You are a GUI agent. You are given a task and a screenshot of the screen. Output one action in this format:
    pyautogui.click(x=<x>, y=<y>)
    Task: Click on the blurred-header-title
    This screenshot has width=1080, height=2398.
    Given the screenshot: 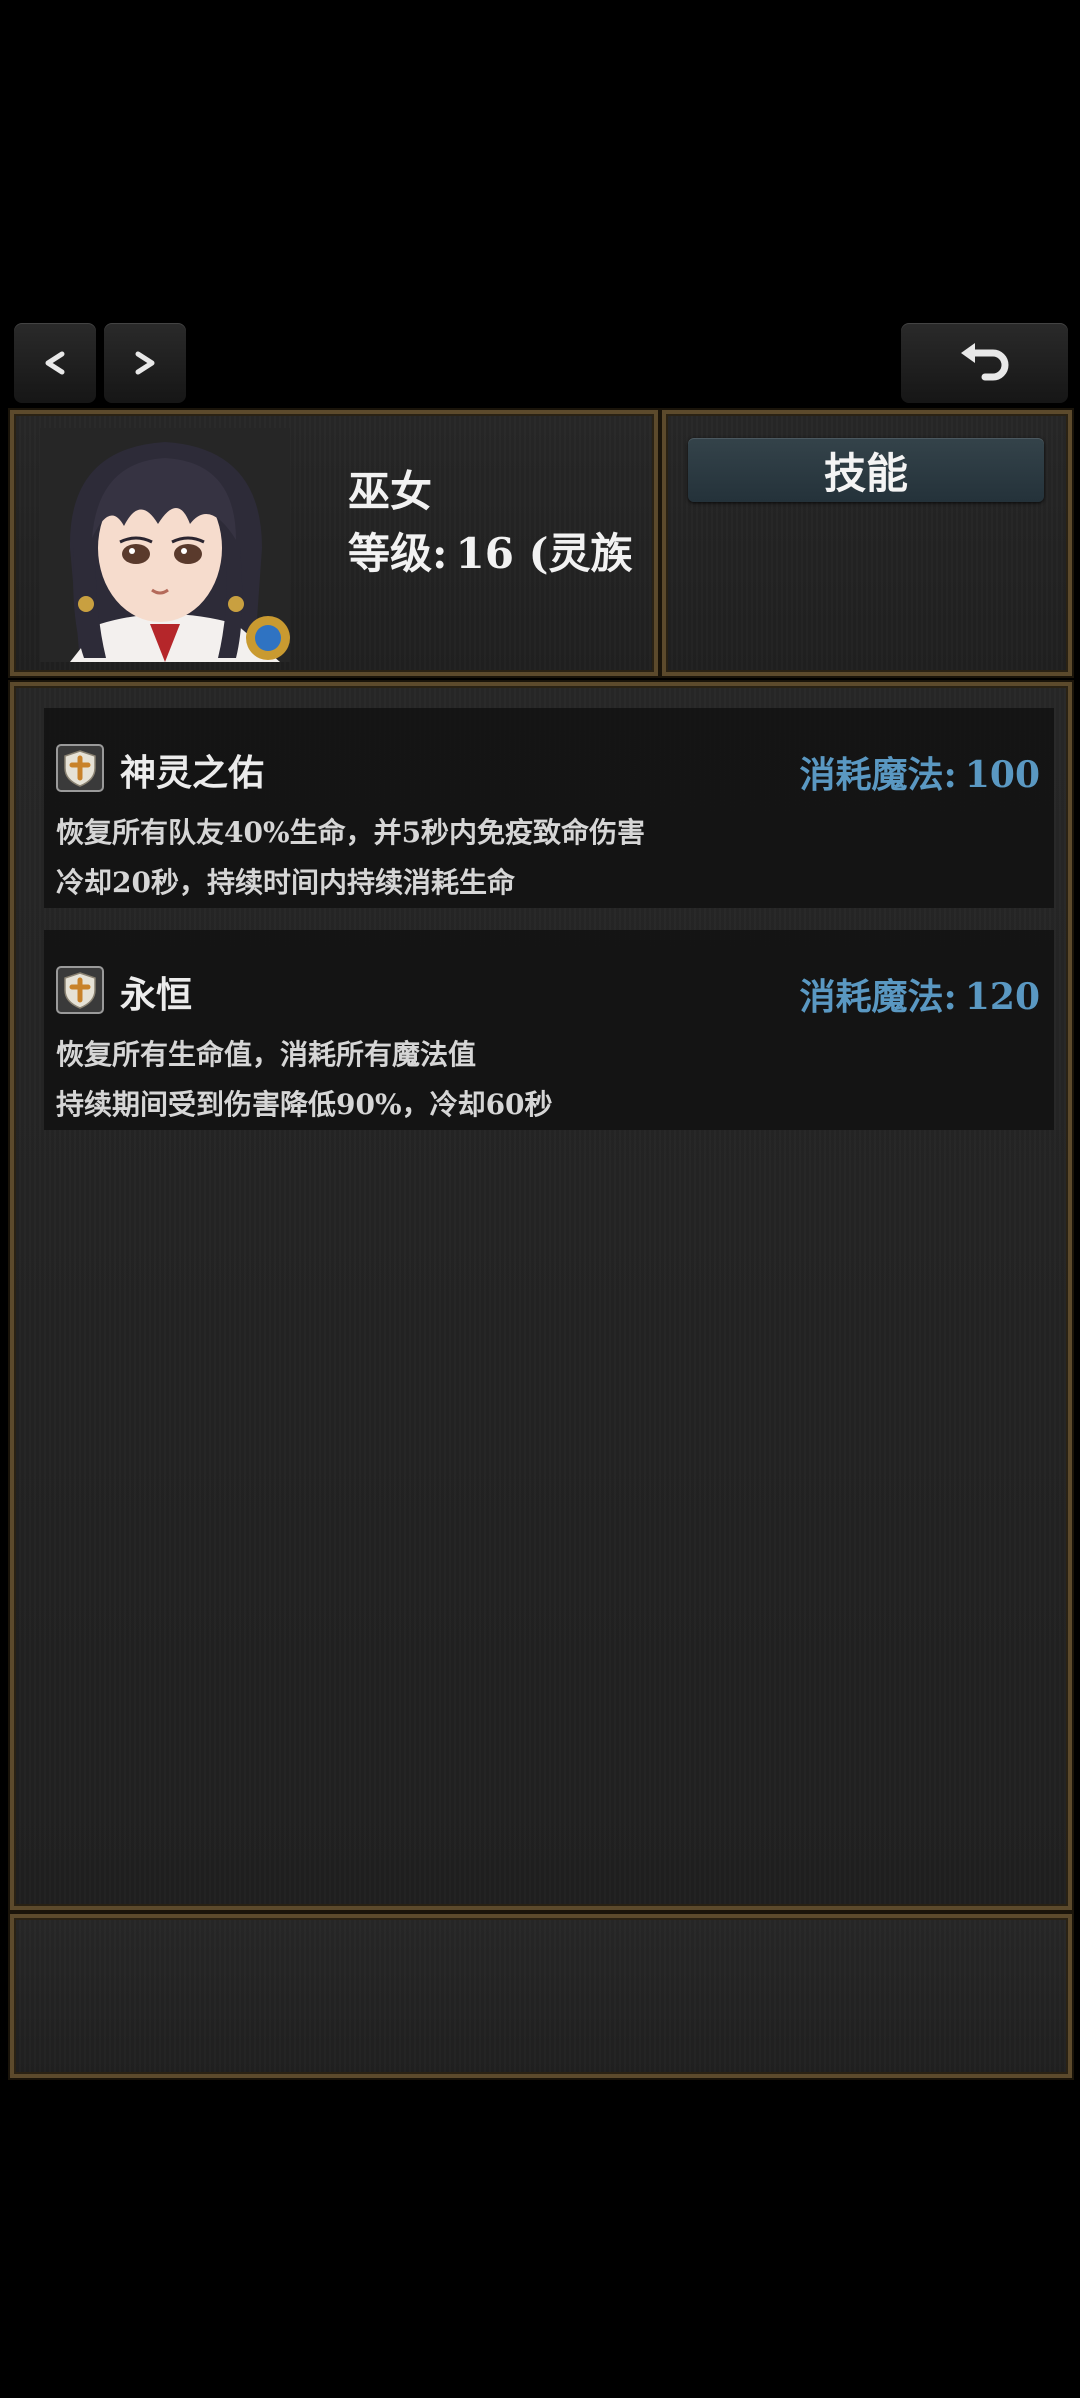 What is the action you would take?
    pyautogui.click(x=540, y=372)
    